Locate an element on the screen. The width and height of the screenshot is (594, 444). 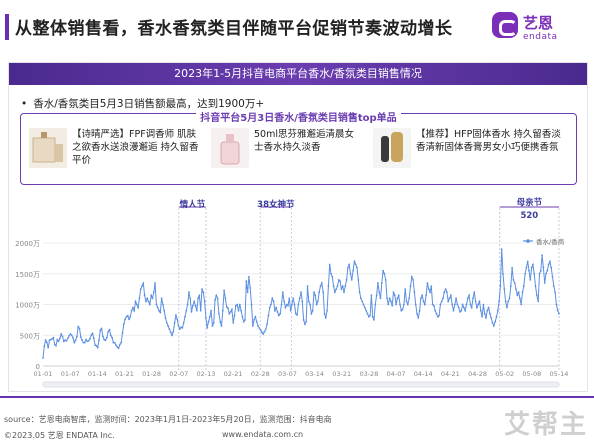
y-tick-label: 500万 is located at coordinates (30, 336).